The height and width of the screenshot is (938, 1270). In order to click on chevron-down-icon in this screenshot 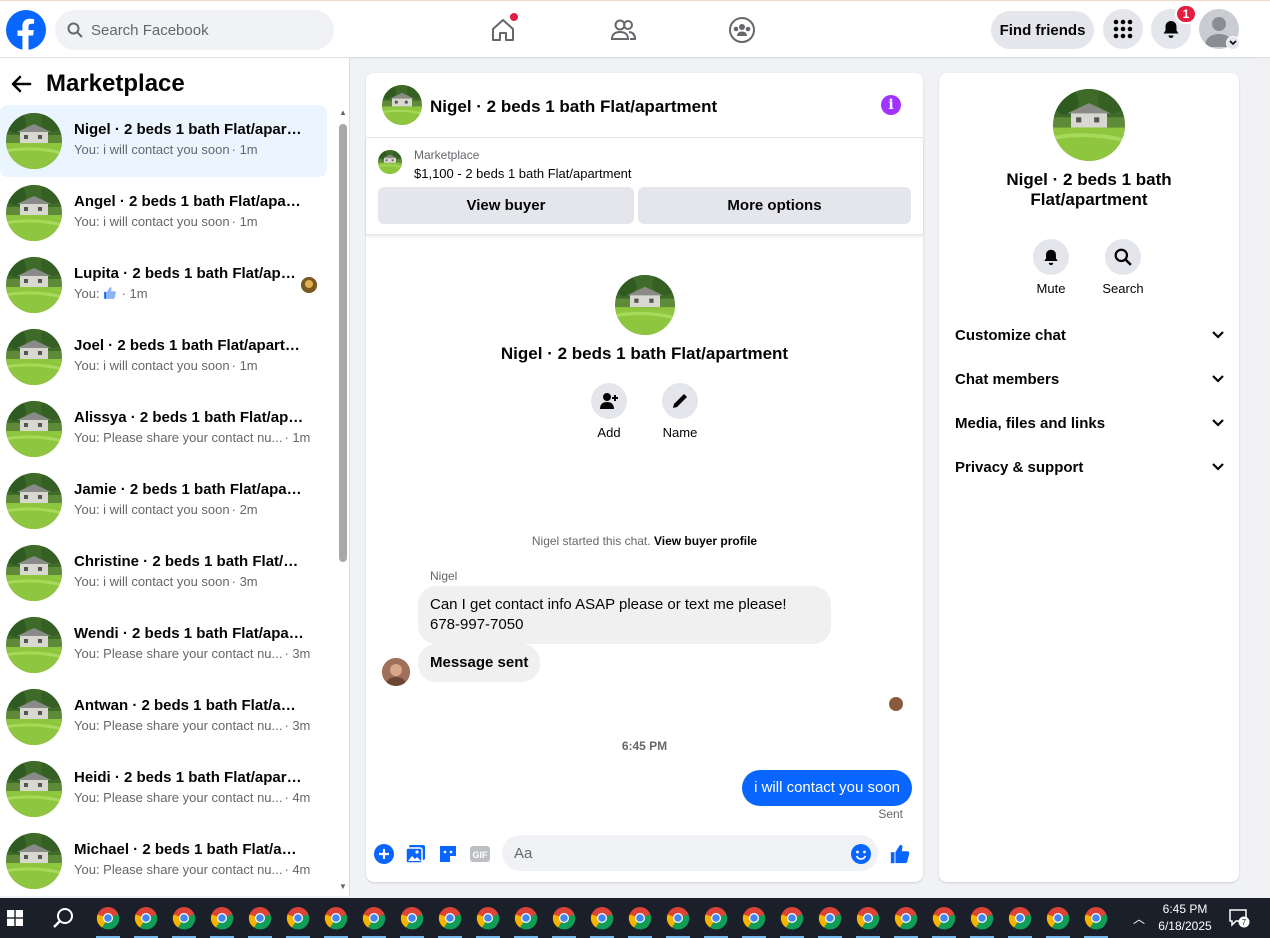, I will do `click(1233, 43)`.